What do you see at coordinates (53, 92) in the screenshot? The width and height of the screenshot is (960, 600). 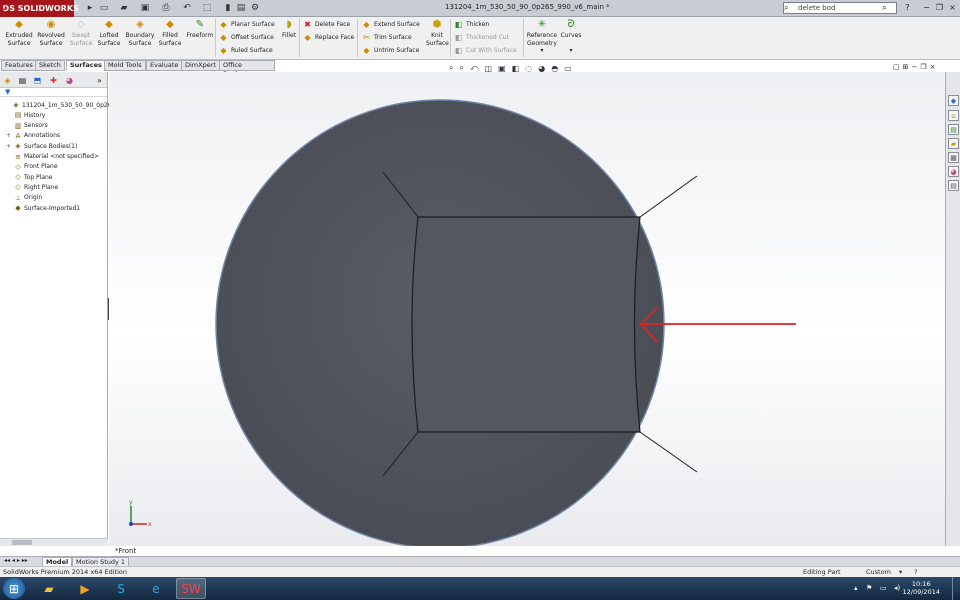 I see `tree-filter: ▼` at bounding box center [53, 92].